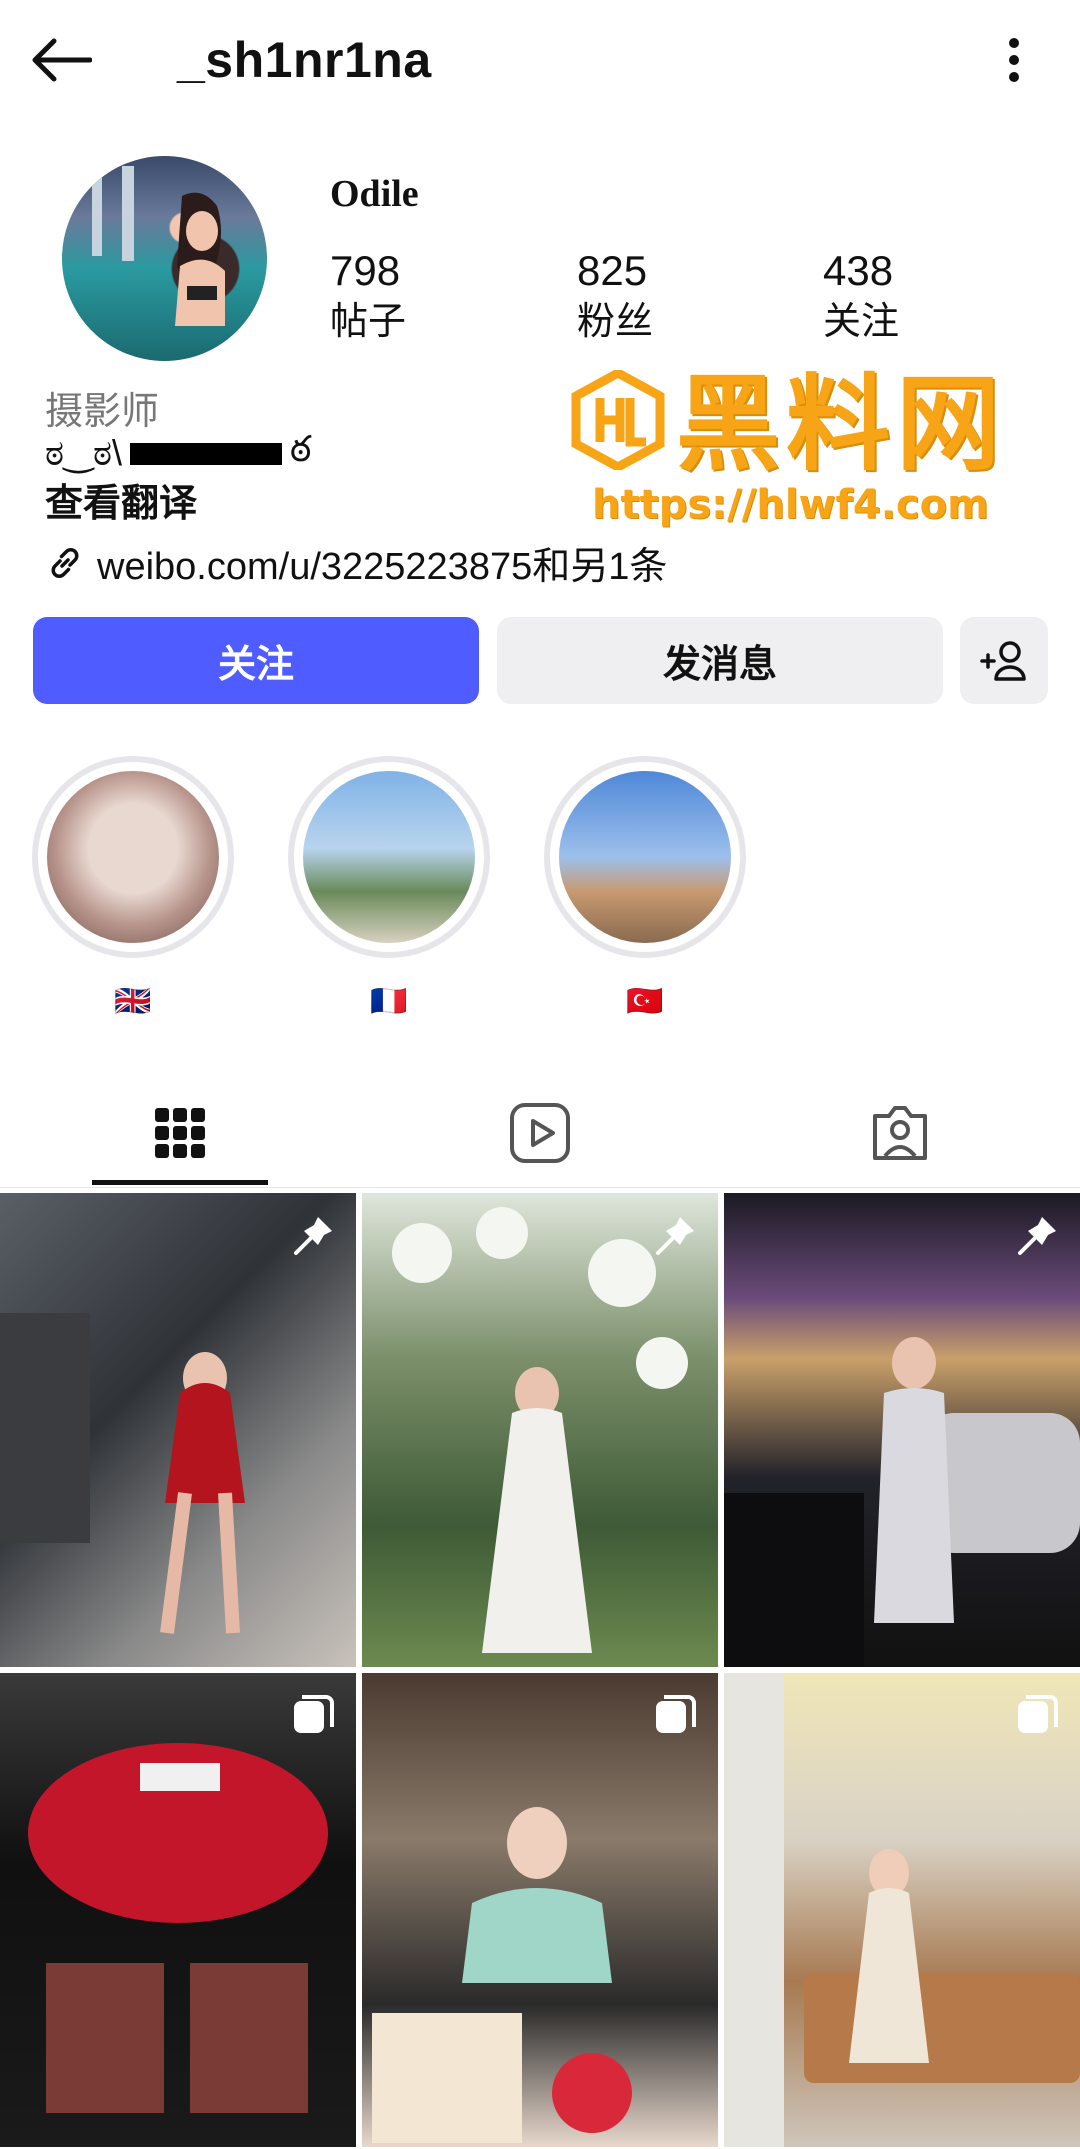  Describe the element at coordinates (540, 1187) in the screenshot. I see `tabs-divider` at that location.